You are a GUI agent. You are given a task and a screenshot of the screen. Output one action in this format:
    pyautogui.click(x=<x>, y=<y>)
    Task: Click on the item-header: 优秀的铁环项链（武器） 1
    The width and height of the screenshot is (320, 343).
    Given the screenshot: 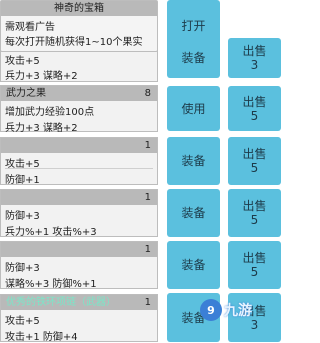 What is the action you would take?
    pyautogui.click(x=79, y=302)
    